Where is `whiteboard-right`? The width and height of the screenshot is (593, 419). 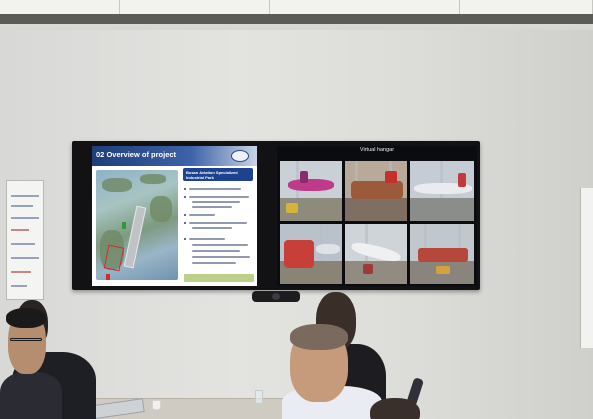
whiteboard-right is located at coordinates (586, 268).